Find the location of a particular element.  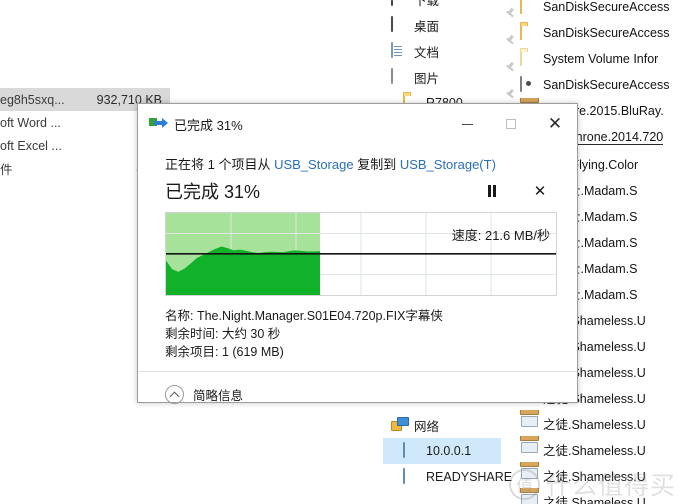

sidebar-item-下载: 下载 is located at coordinates (442, 6).